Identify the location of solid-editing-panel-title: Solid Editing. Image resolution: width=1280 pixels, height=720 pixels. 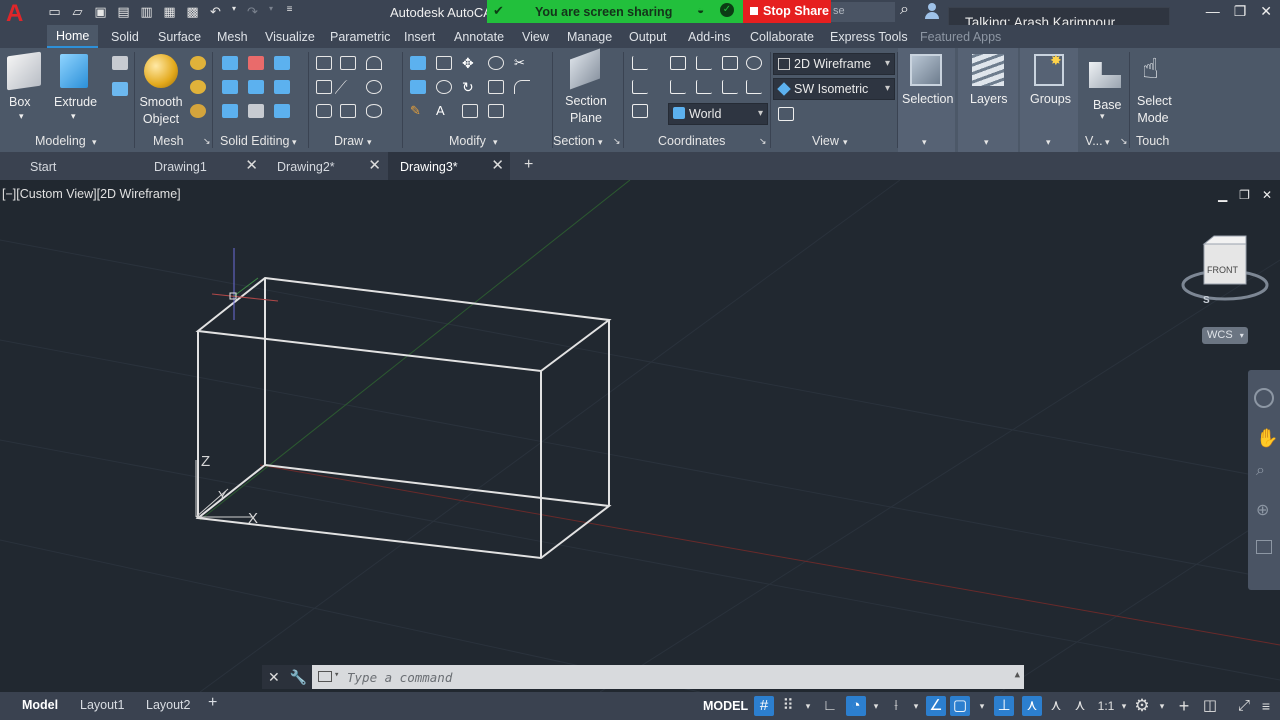
(255, 141).